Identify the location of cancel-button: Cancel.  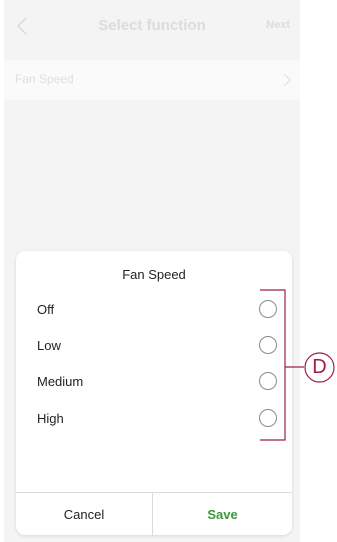
(84, 514).